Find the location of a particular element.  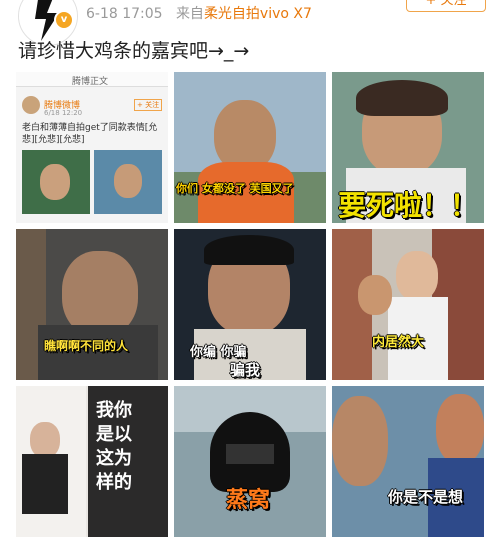

image-caption-bottom: 骗我 is located at coordinates (245, 370).